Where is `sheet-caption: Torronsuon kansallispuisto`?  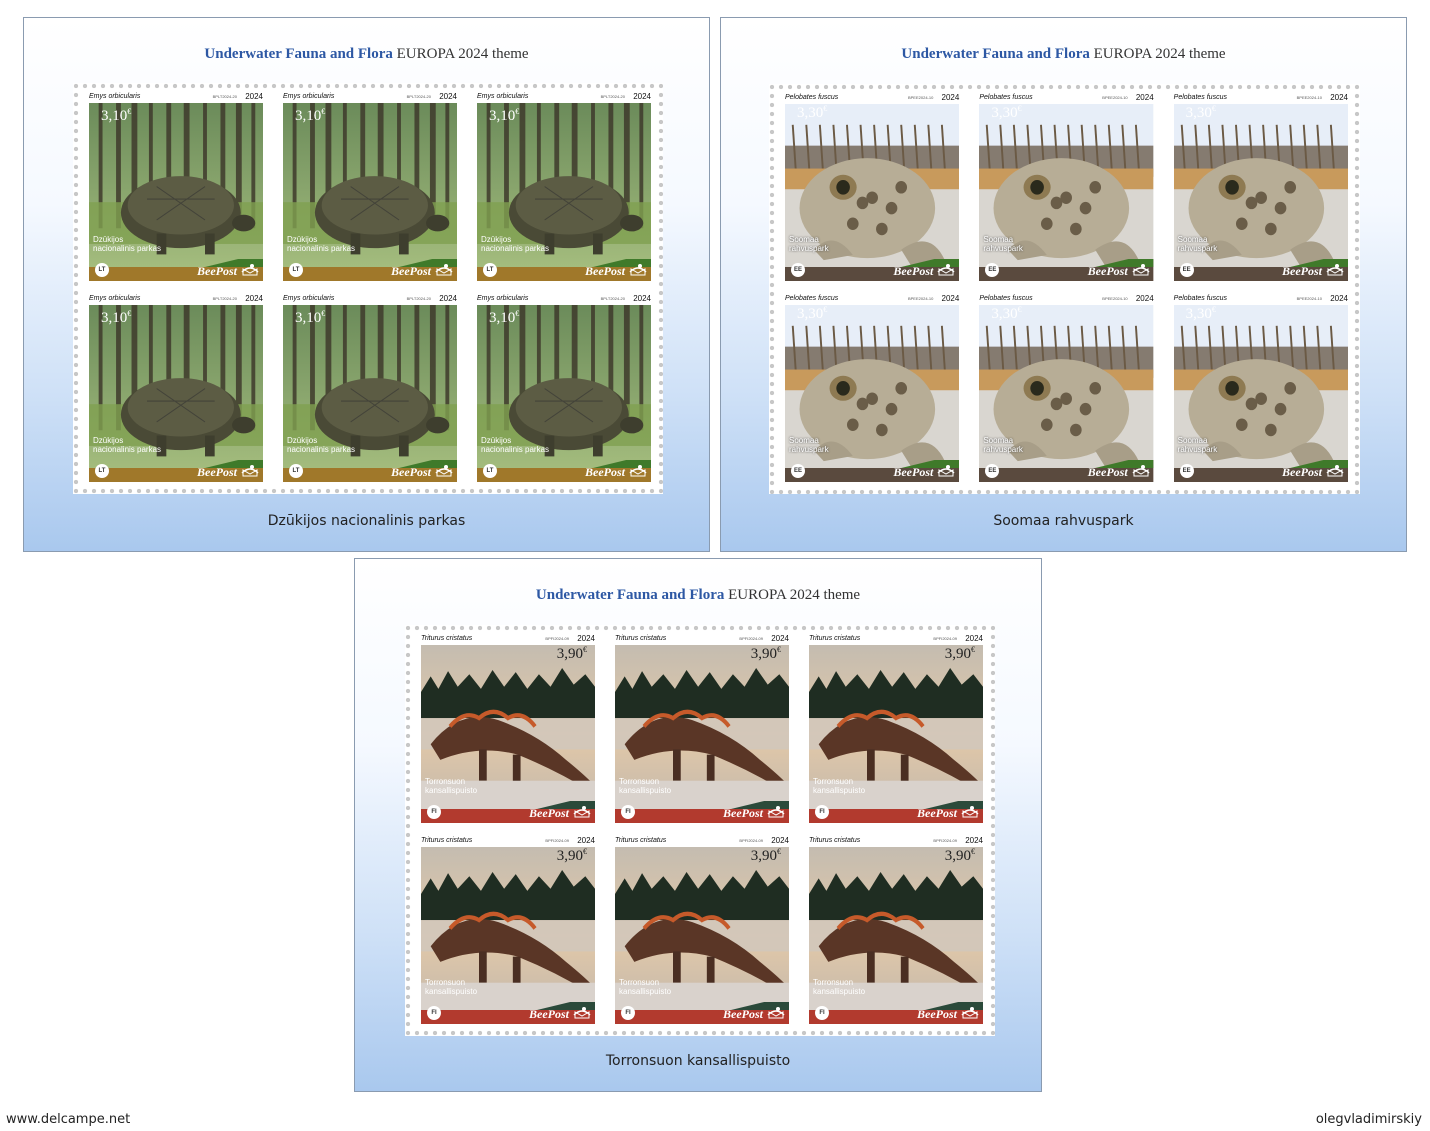
sheet-caption: Torronsuon kansallispuisto is located at coordinates (698, 1061).